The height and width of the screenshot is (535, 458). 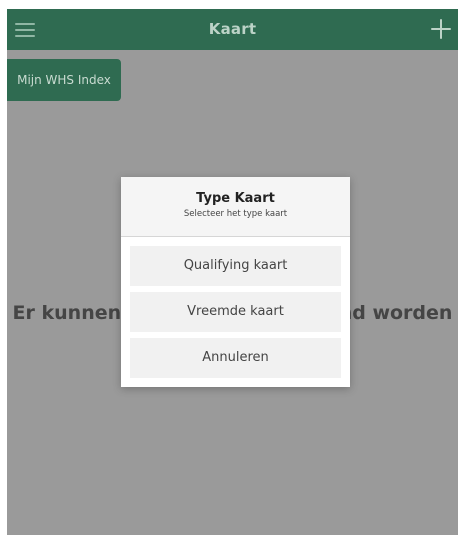 What do you see at coordinates (235, 214) in the screenshot?
I see `dialog-subtitle: Selecteer het type kaart` at bounding box center [235, 214].